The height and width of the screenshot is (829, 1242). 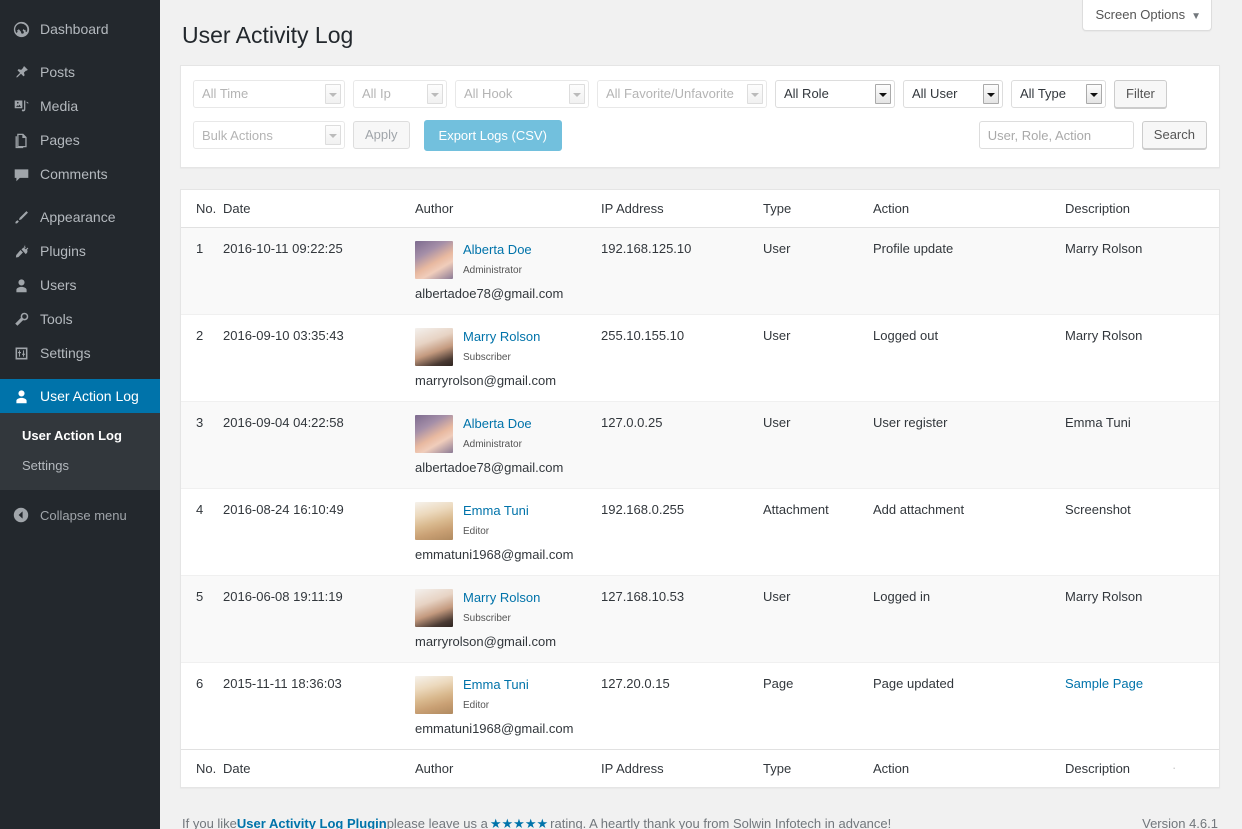 I want to click on sidebar-item-label: Plugins, so click(x=63, y=251).